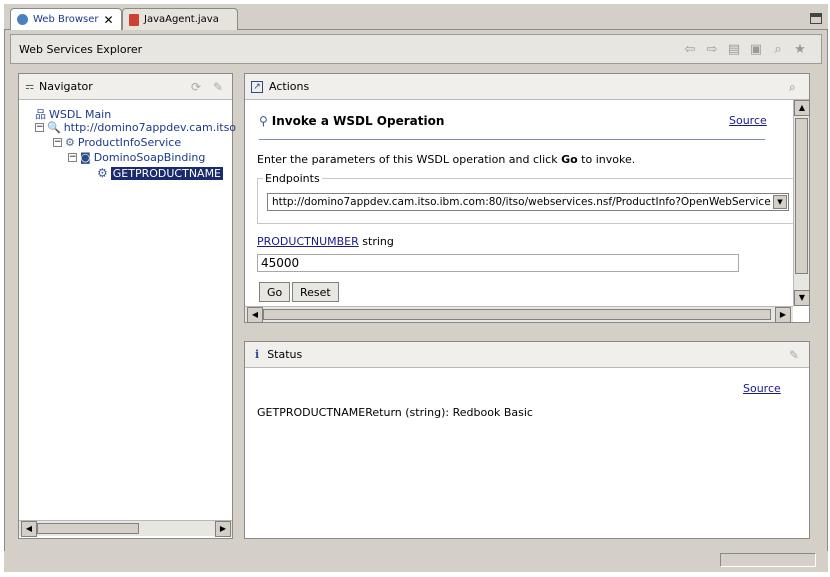 This screenshot has height=577, width=830. I want to click on back-icon: ⇦, so click(690, 50).